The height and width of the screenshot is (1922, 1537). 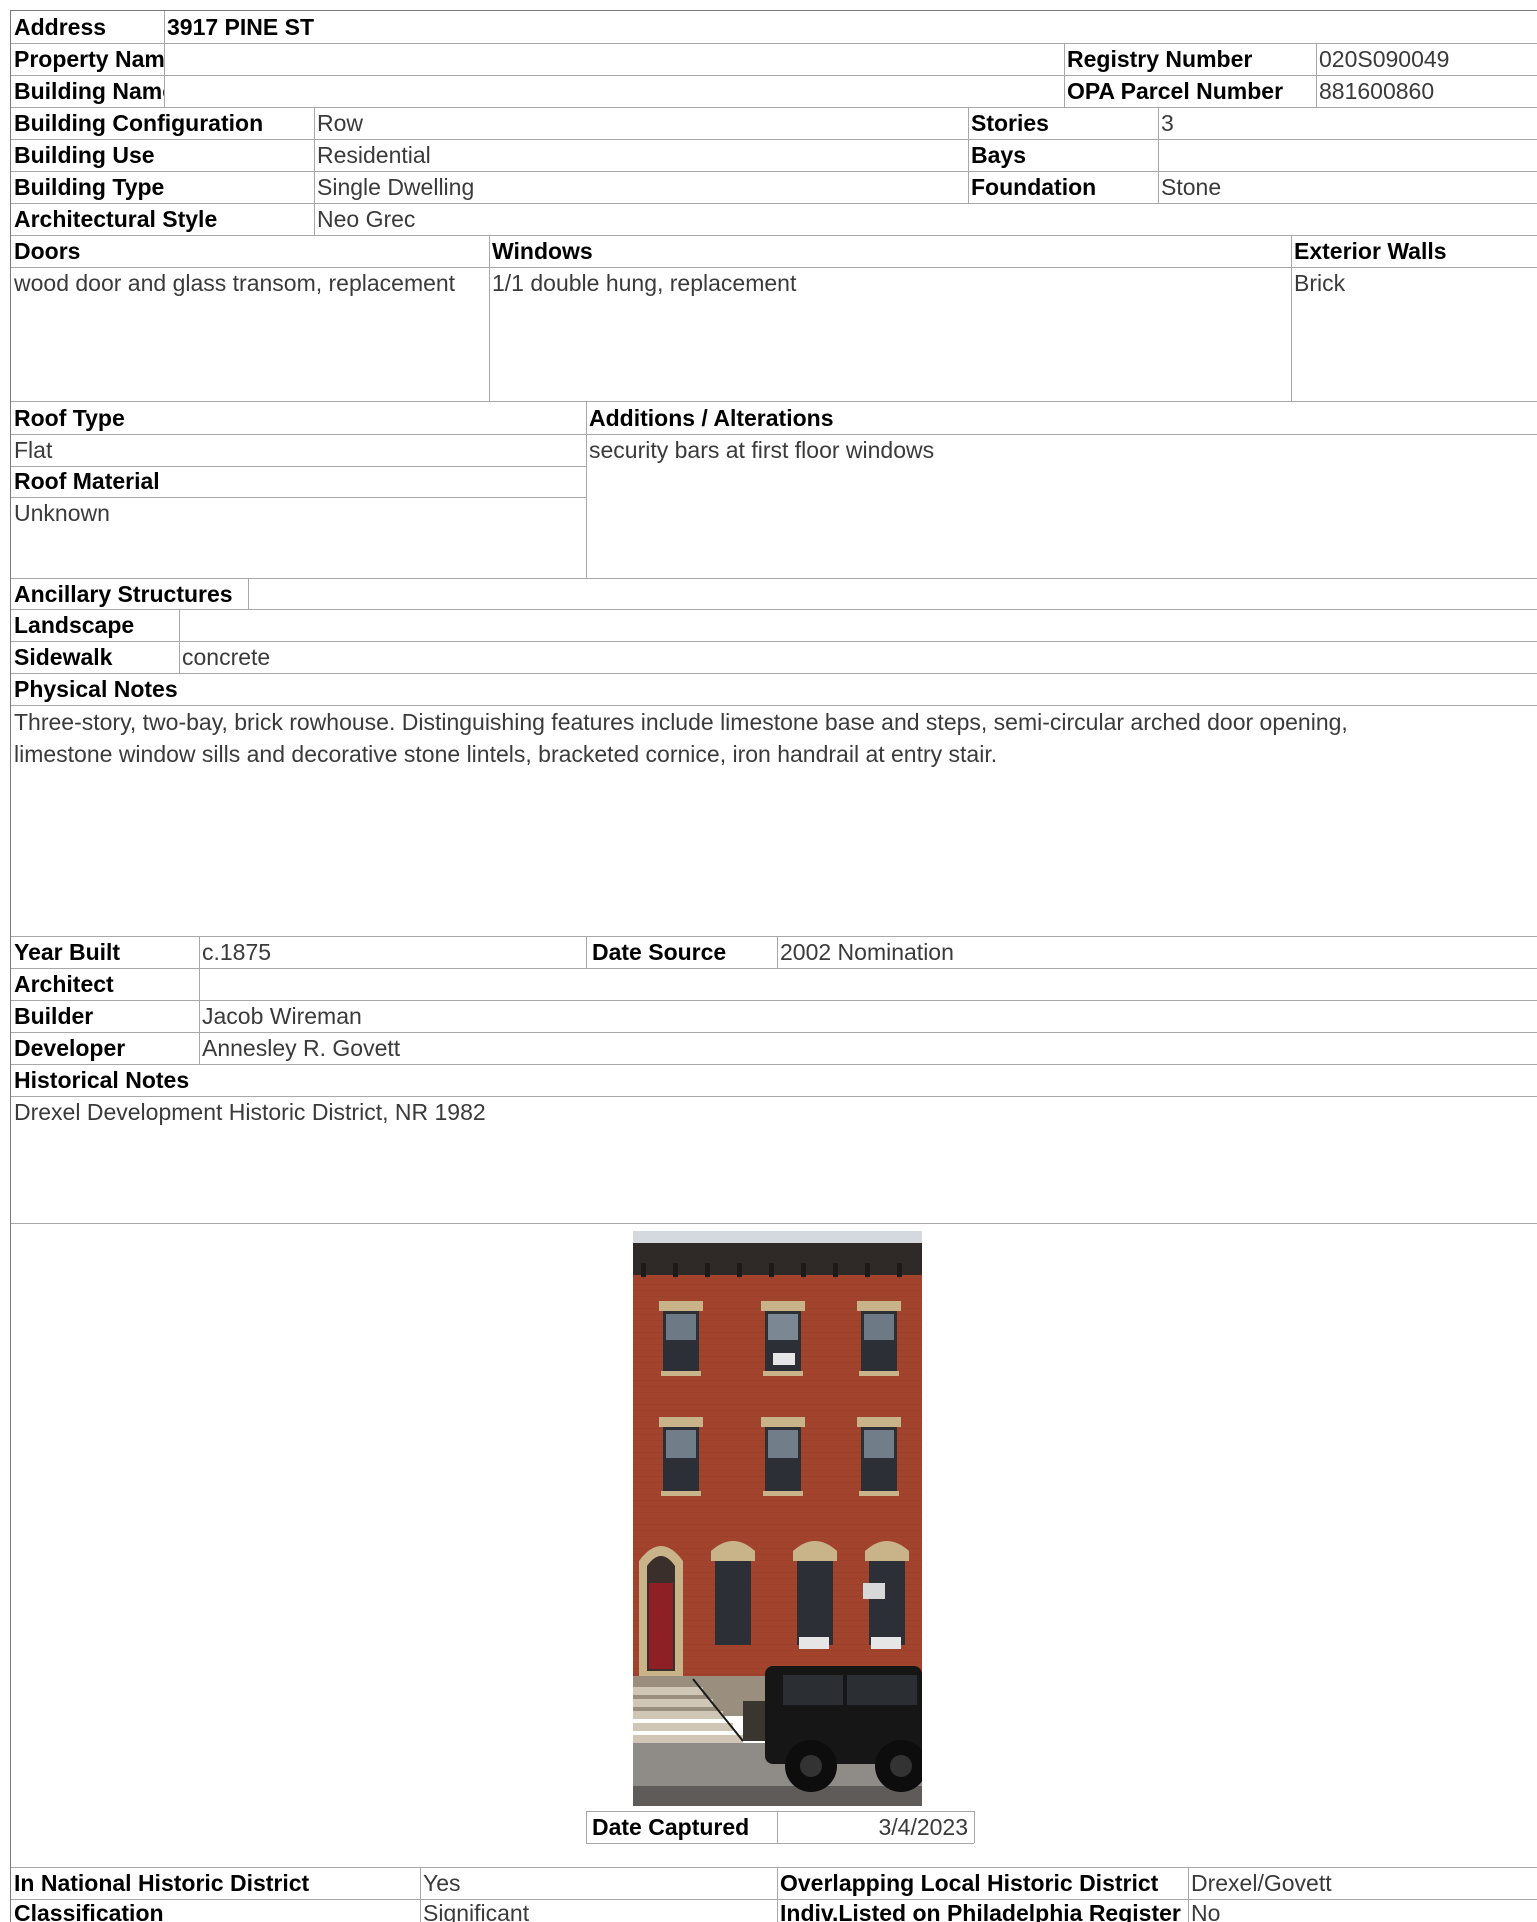 I want to click on doors-label: Doors, so click(x=47, y=251).